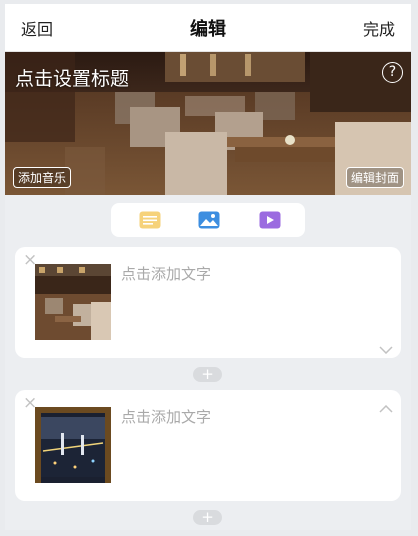 The height and width of the screenshot is (536, 418). Describe the element at coordinates (386, 348) in the screenshot. I see `chevron-down-icon` at that location.